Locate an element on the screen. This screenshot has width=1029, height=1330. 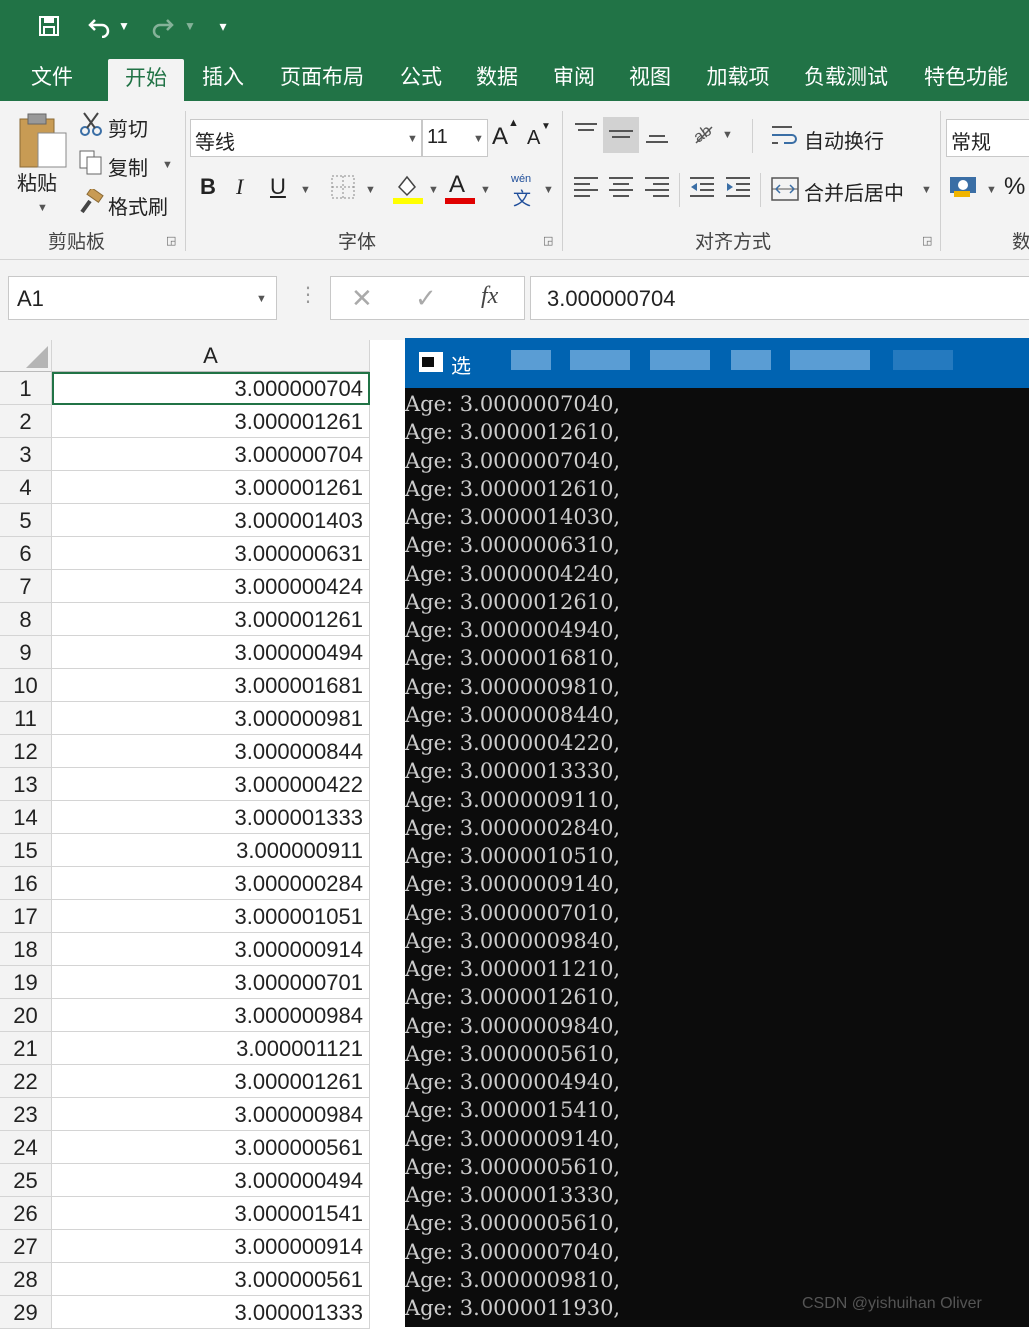
cell-a12: 3.000000844 is located at coordinates (211, 751).